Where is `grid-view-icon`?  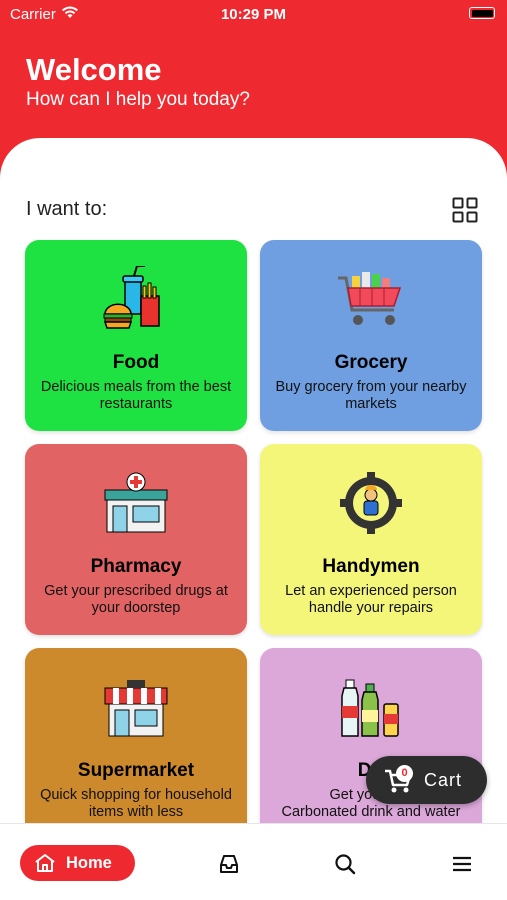
grid-view-icon is located at coordinates (465, 210).